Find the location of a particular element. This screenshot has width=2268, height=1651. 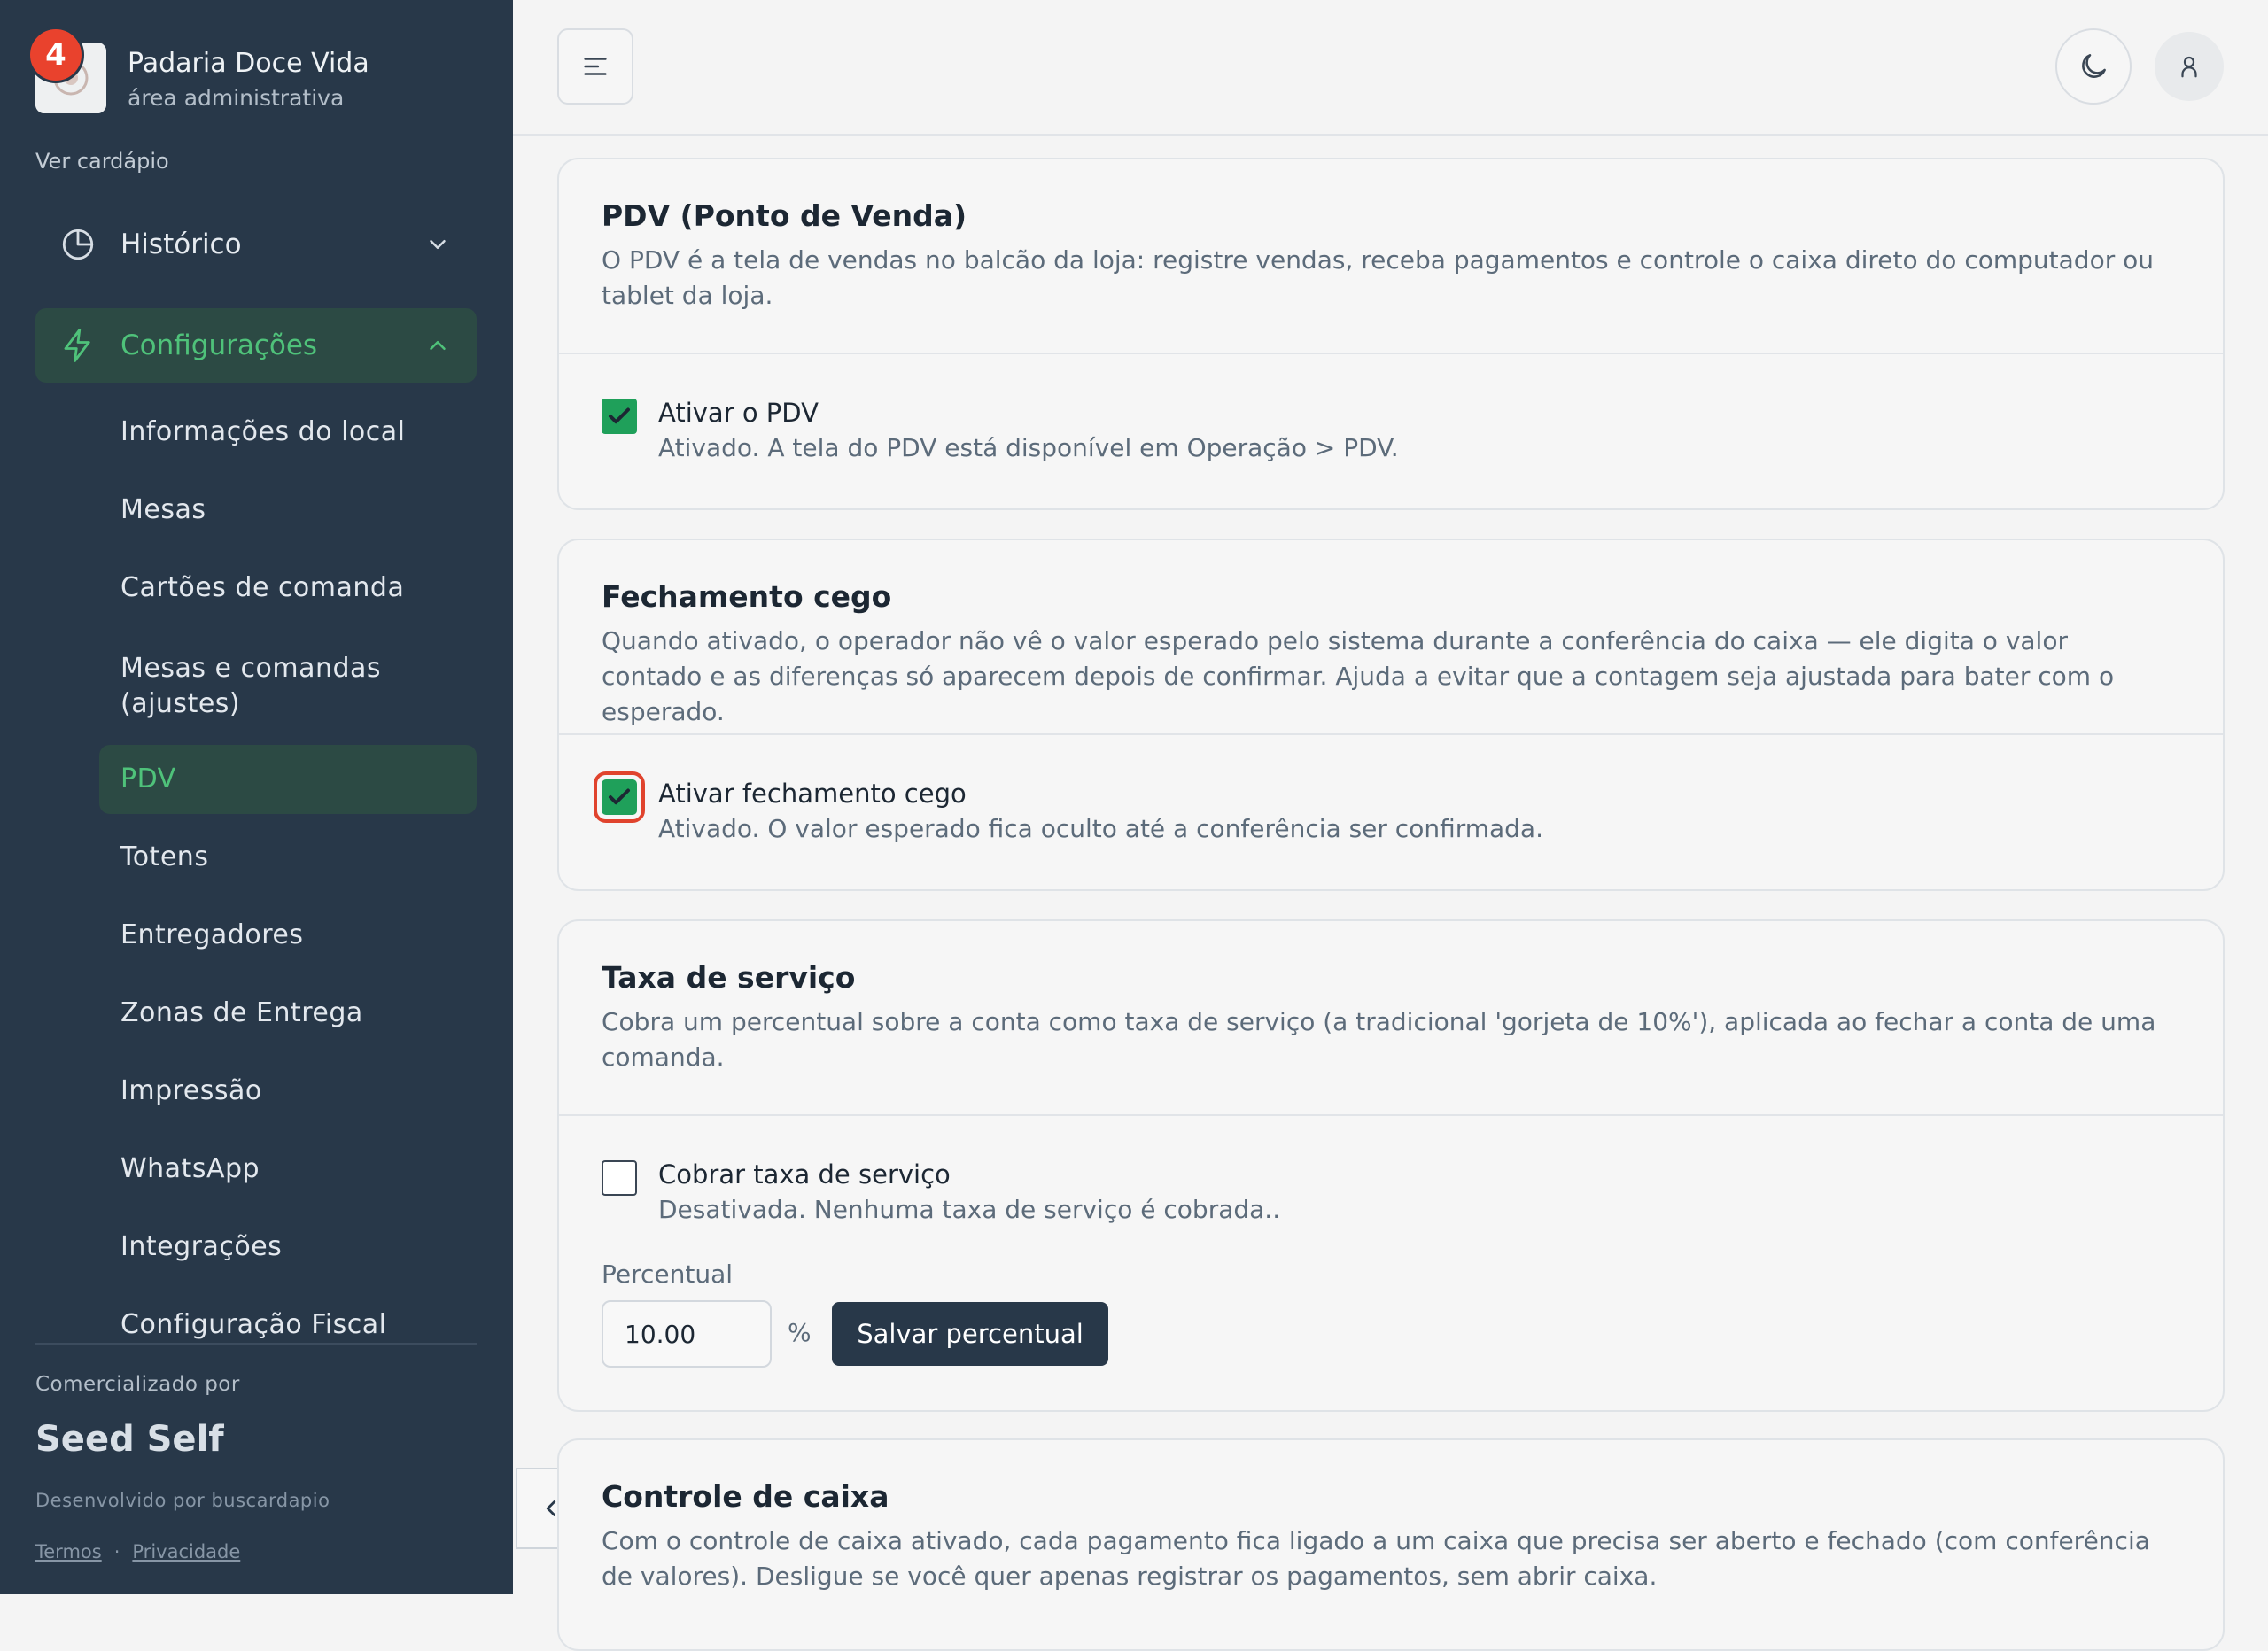

sidebar-item-delivery-zones: Zonas de Entrega is located at coordinates (288, 1013).